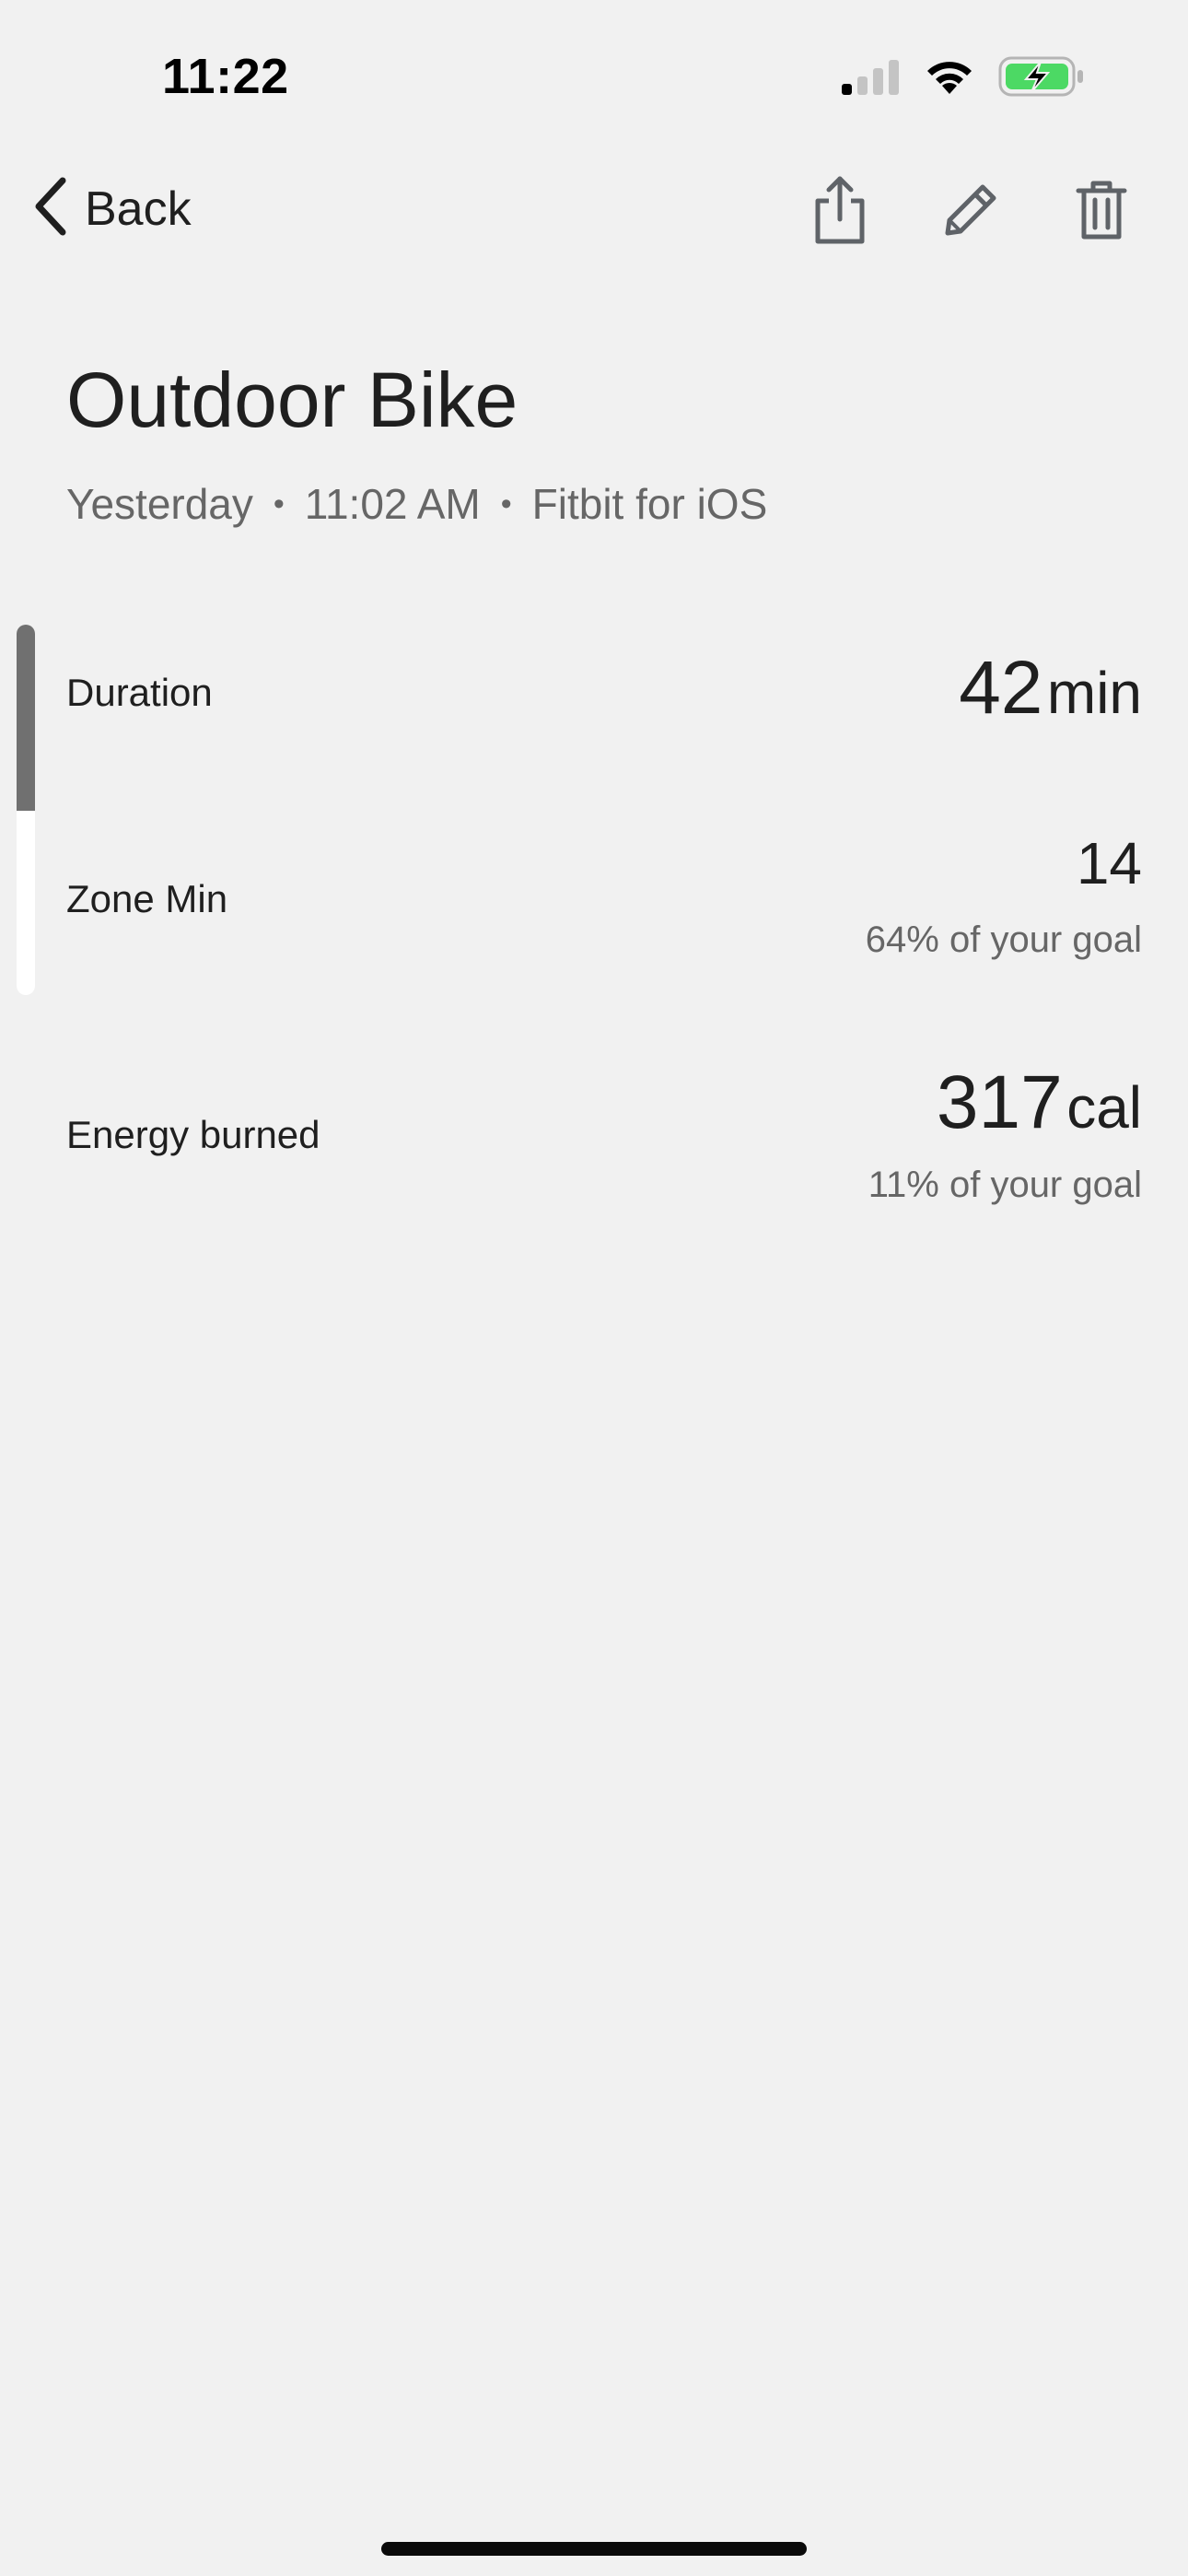 This screenshot has width=1188, height=2576. I want to click on share-button, so click(840, 212).